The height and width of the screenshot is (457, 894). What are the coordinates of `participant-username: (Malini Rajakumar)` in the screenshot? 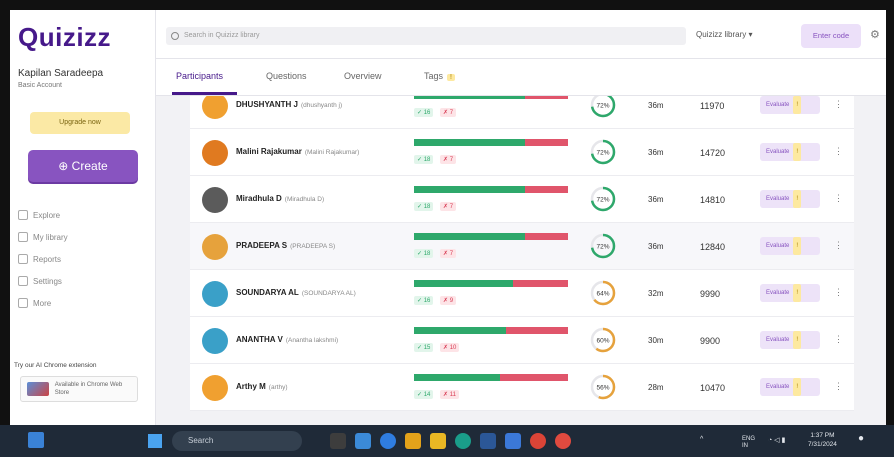 It's located at (332, 152).